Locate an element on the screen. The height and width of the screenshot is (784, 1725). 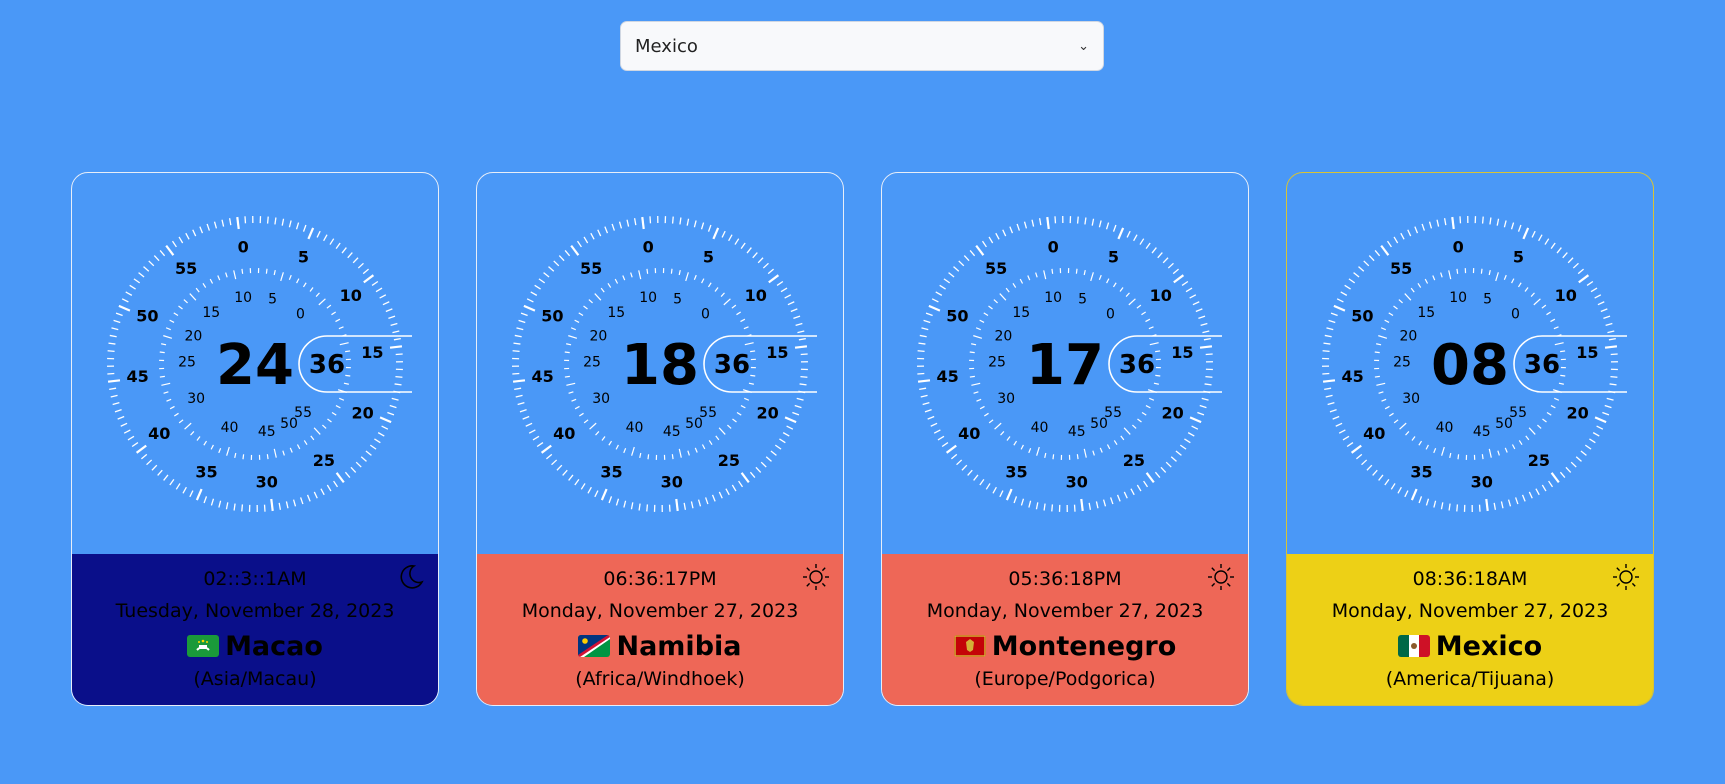
outer-dial-number: 15 is located at coordinates (777, 352).